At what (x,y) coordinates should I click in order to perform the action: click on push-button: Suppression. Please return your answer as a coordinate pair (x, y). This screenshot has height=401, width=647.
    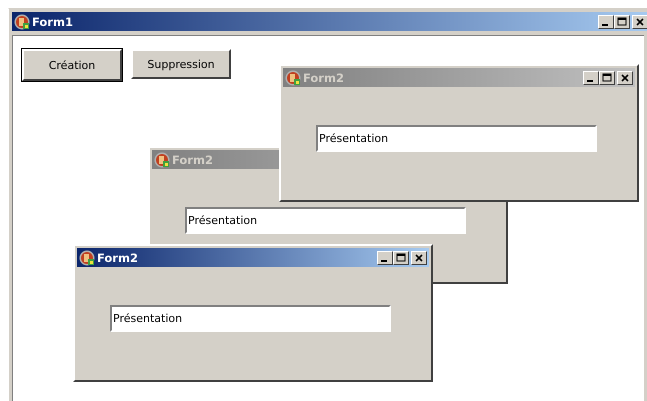
    Looking at the image, I should click on (181, 64).